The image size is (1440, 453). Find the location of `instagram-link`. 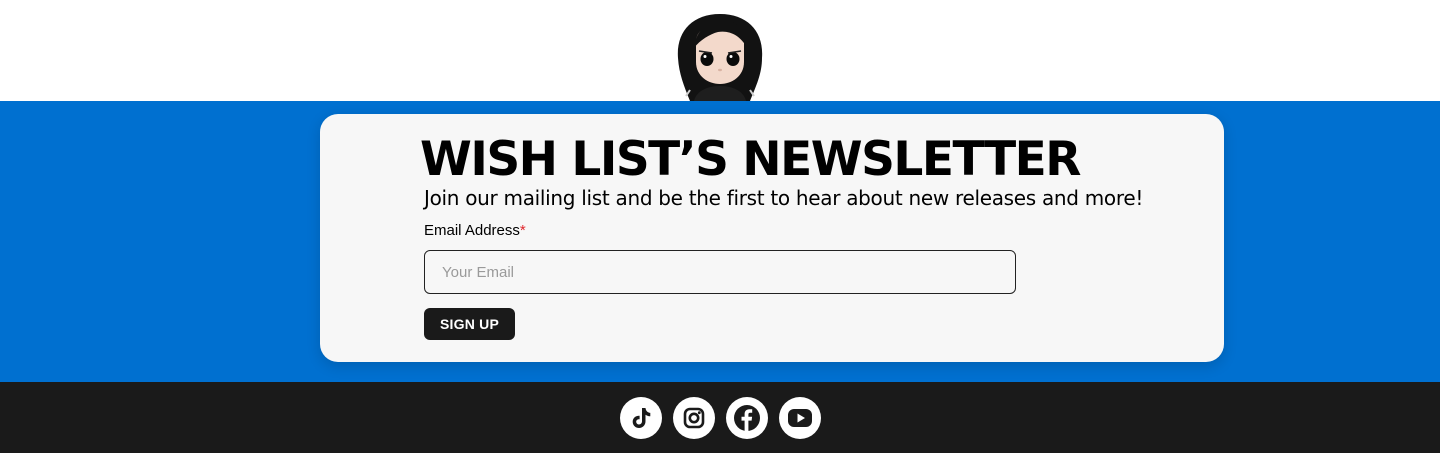

instagram-link is located at coordinates (694, 418).